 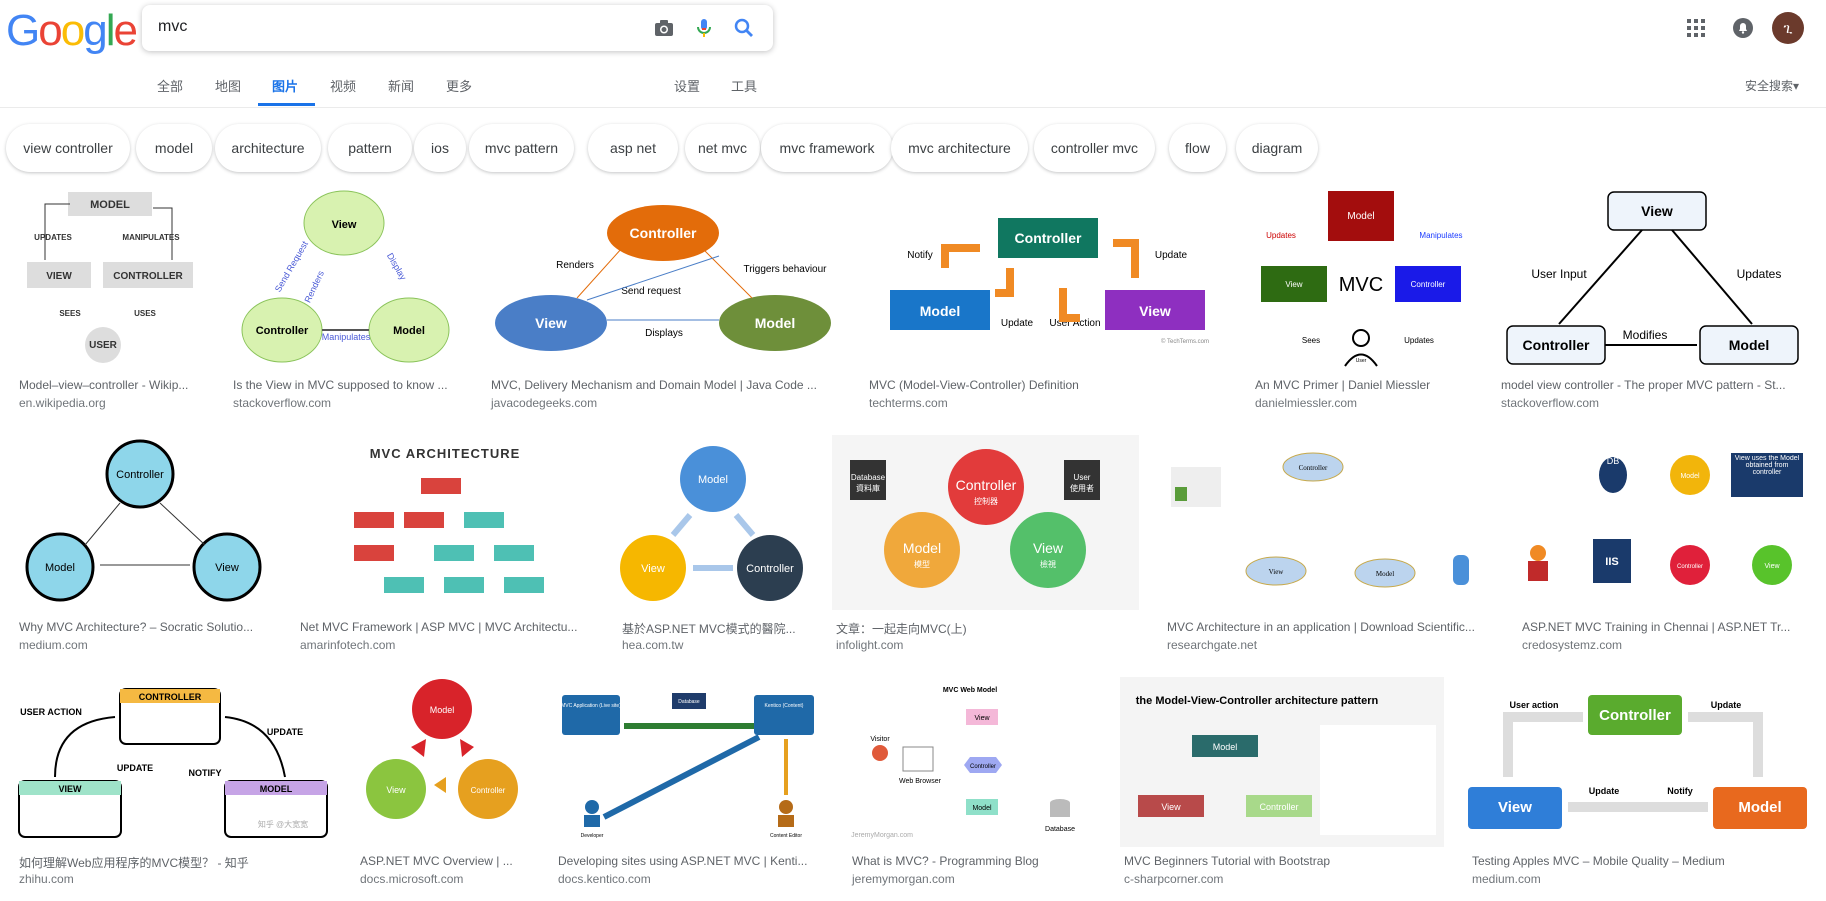 What do you see at coordinates (228, 85) in the screenshot?
I see `tab-maps: 地图` at bounding box center [228, 85].